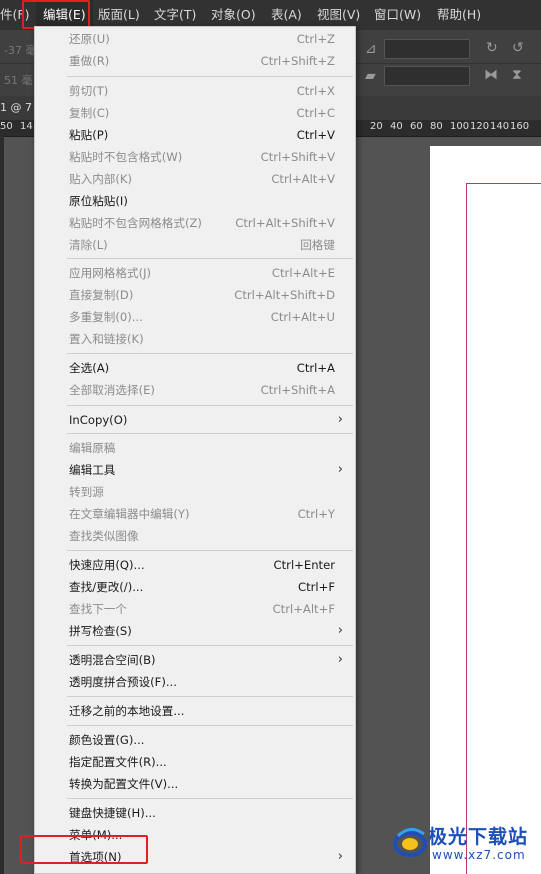 The width and height of the screenshot is (541, 874). Describe the element at coordinates (195, 514) in the screenshot. I see `menu-item: 在文章编辑器中编辑(Y) Ctrl+Y` at that location.